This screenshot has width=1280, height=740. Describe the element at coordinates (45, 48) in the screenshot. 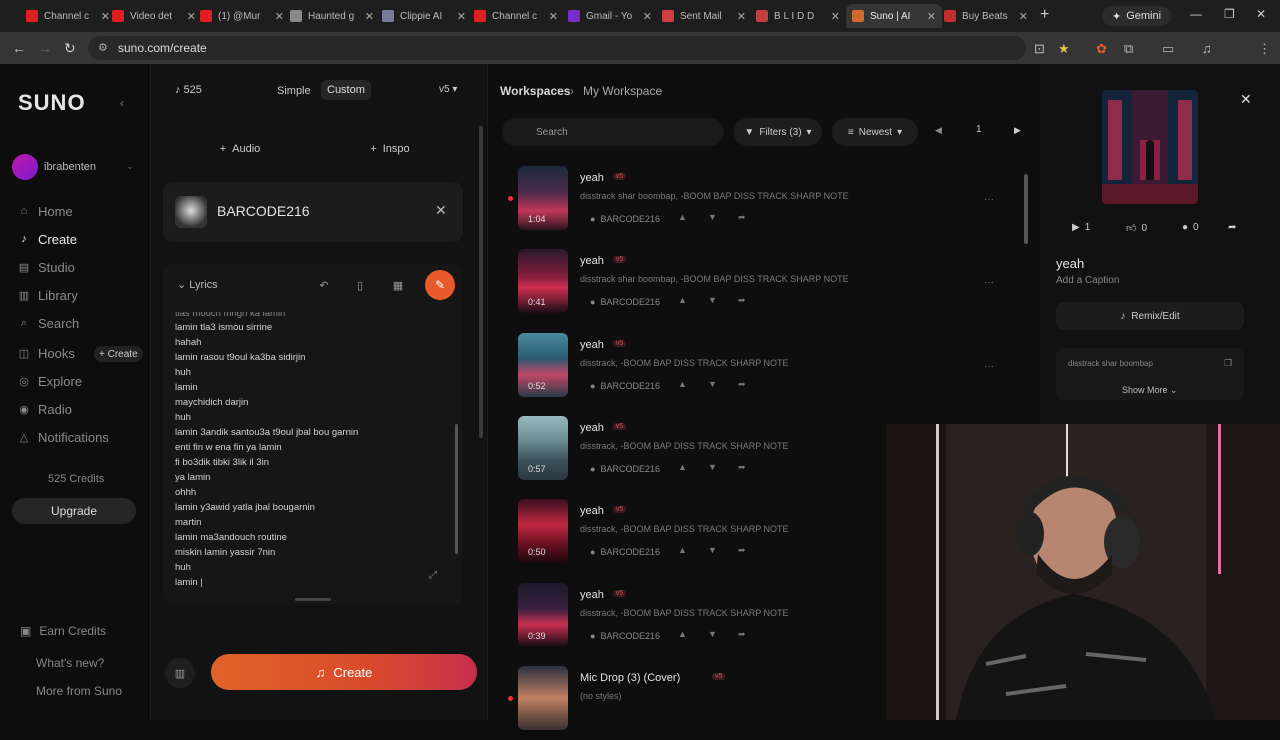

I see `forward-icon: →` at that location.